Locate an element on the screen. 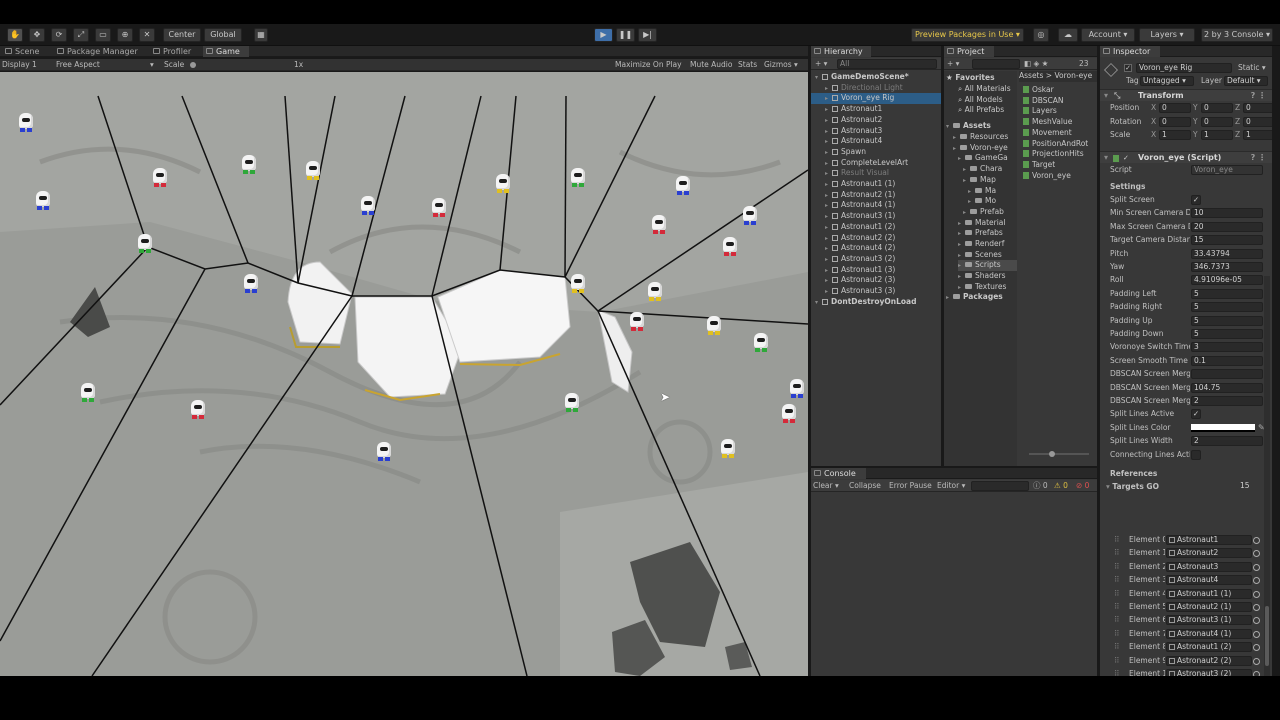 The height and width of the screenshot is (720, 1280). active-checkbox: ✓ is located at coordinates (1128, 68).